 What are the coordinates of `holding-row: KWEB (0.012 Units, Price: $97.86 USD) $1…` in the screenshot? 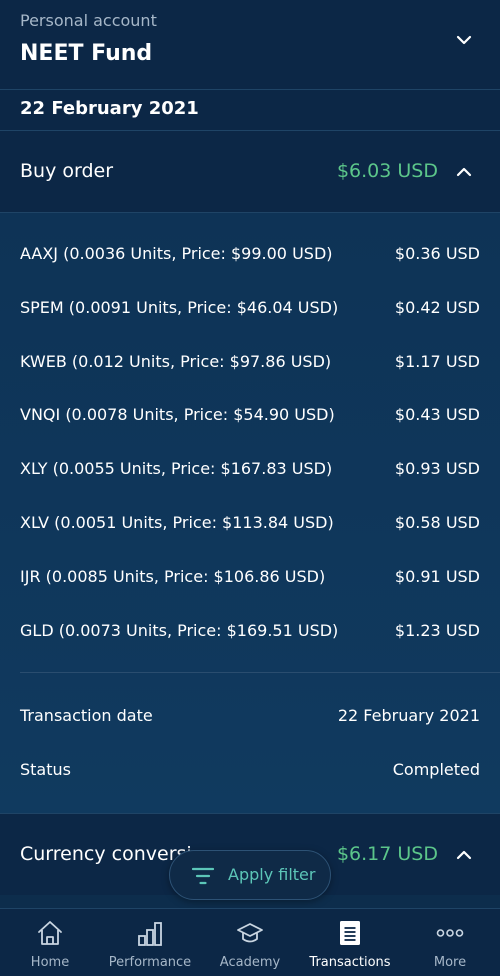 It's located at (250, 363).